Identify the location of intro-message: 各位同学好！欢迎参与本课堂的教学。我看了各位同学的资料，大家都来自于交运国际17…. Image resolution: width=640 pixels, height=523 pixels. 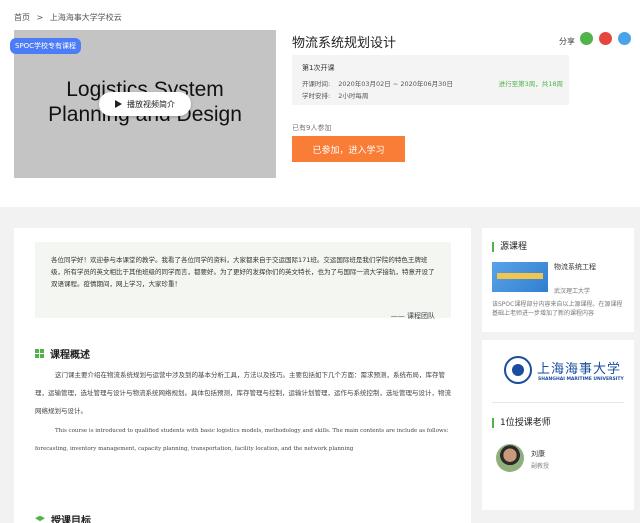
(243, 281).